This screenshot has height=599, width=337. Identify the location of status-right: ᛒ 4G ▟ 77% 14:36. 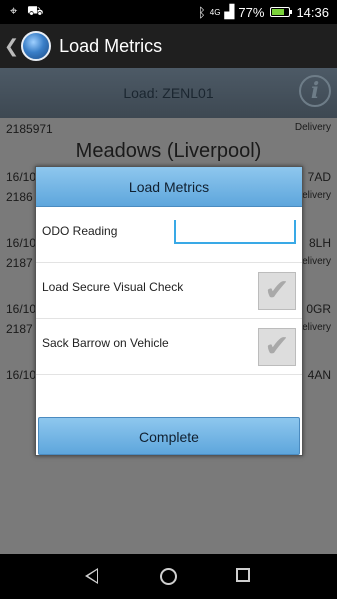
(263, 12).